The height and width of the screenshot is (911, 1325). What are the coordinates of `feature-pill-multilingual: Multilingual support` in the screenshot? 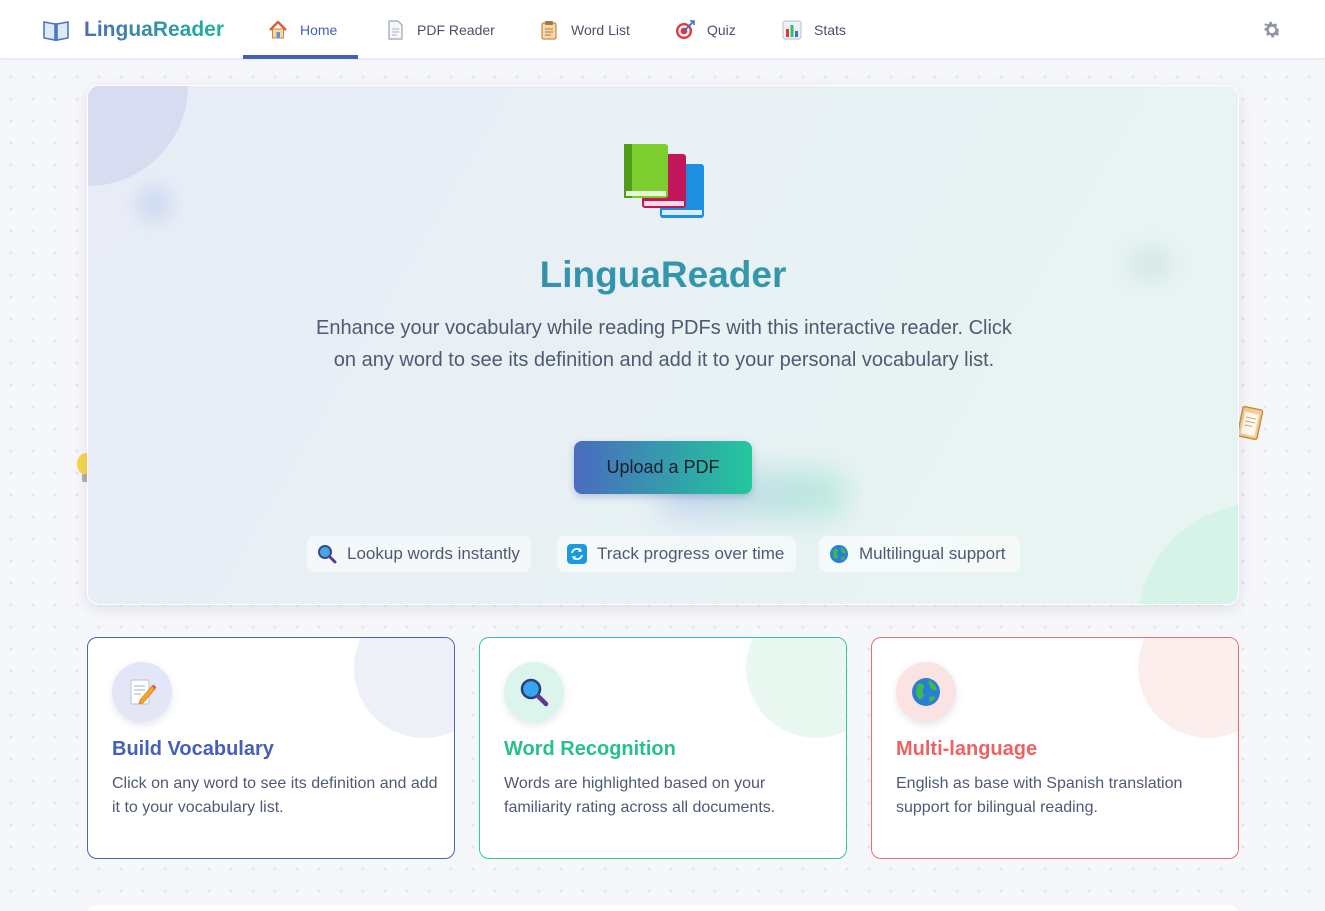 It's located at (919, 554).